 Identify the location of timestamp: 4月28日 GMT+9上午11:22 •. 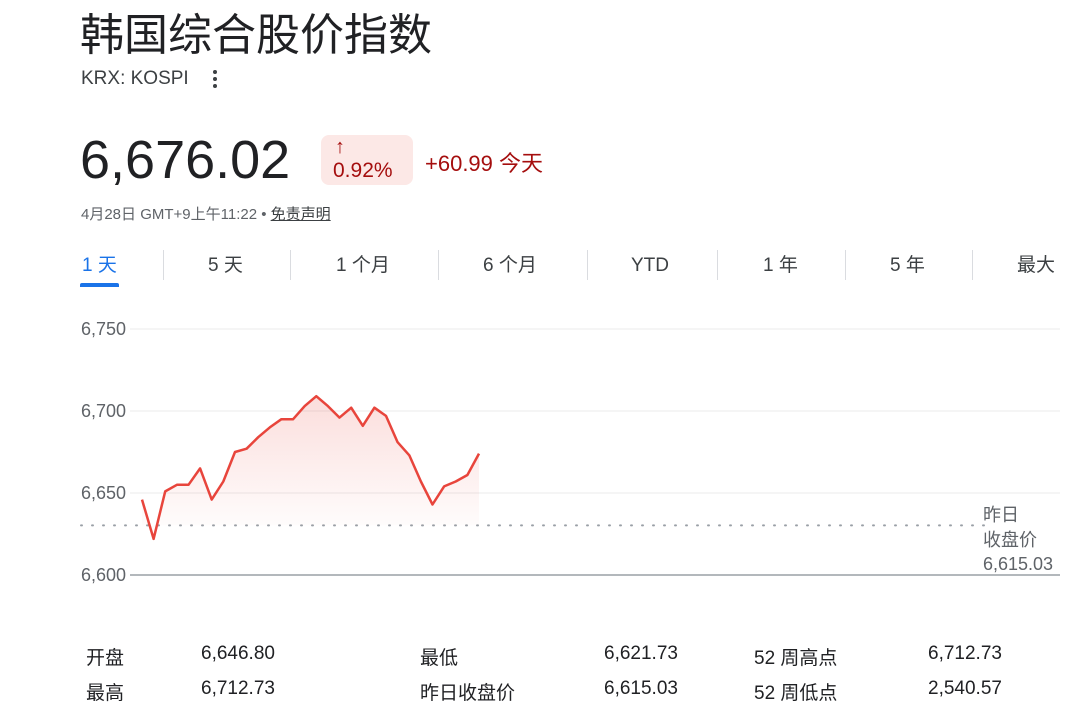
(176, 214).